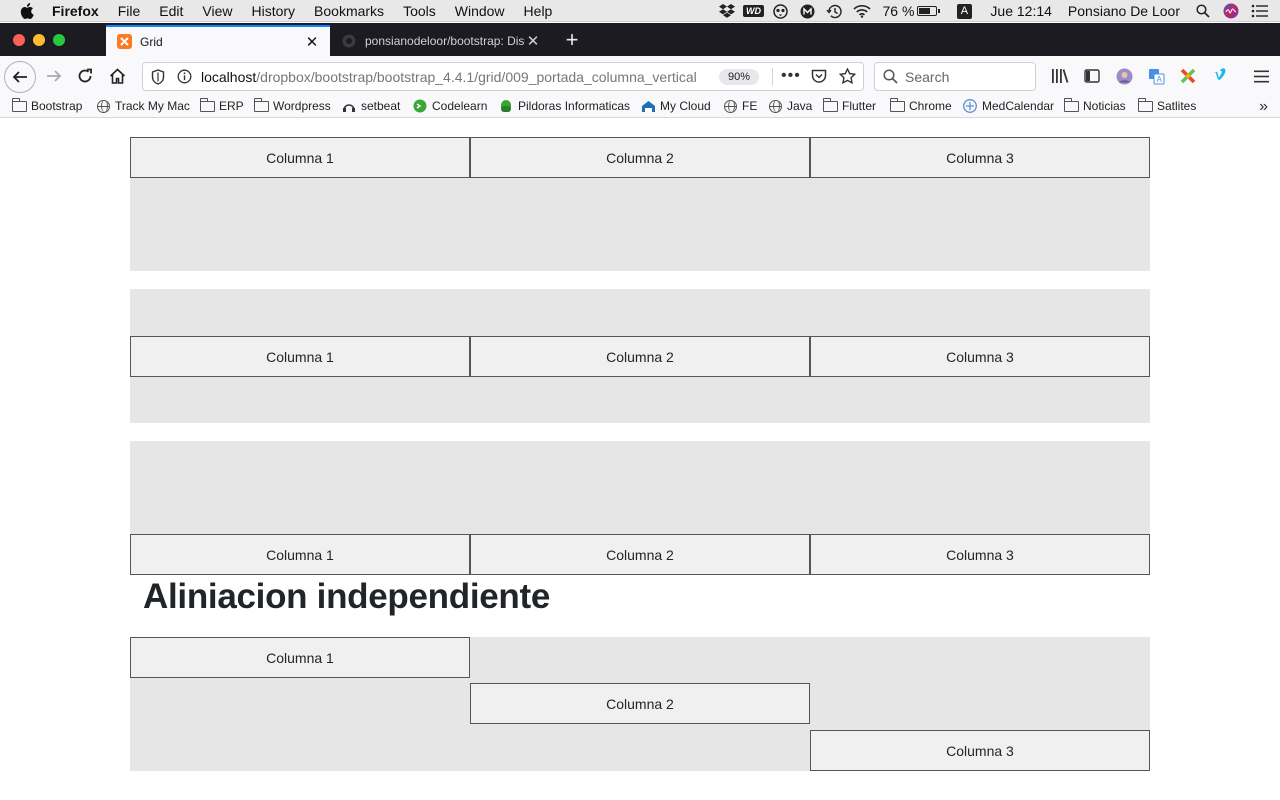  Describe the element at coordinates (347, 596) in the screenshot. I see `section-heading: Aliniacion independiente` at that location.